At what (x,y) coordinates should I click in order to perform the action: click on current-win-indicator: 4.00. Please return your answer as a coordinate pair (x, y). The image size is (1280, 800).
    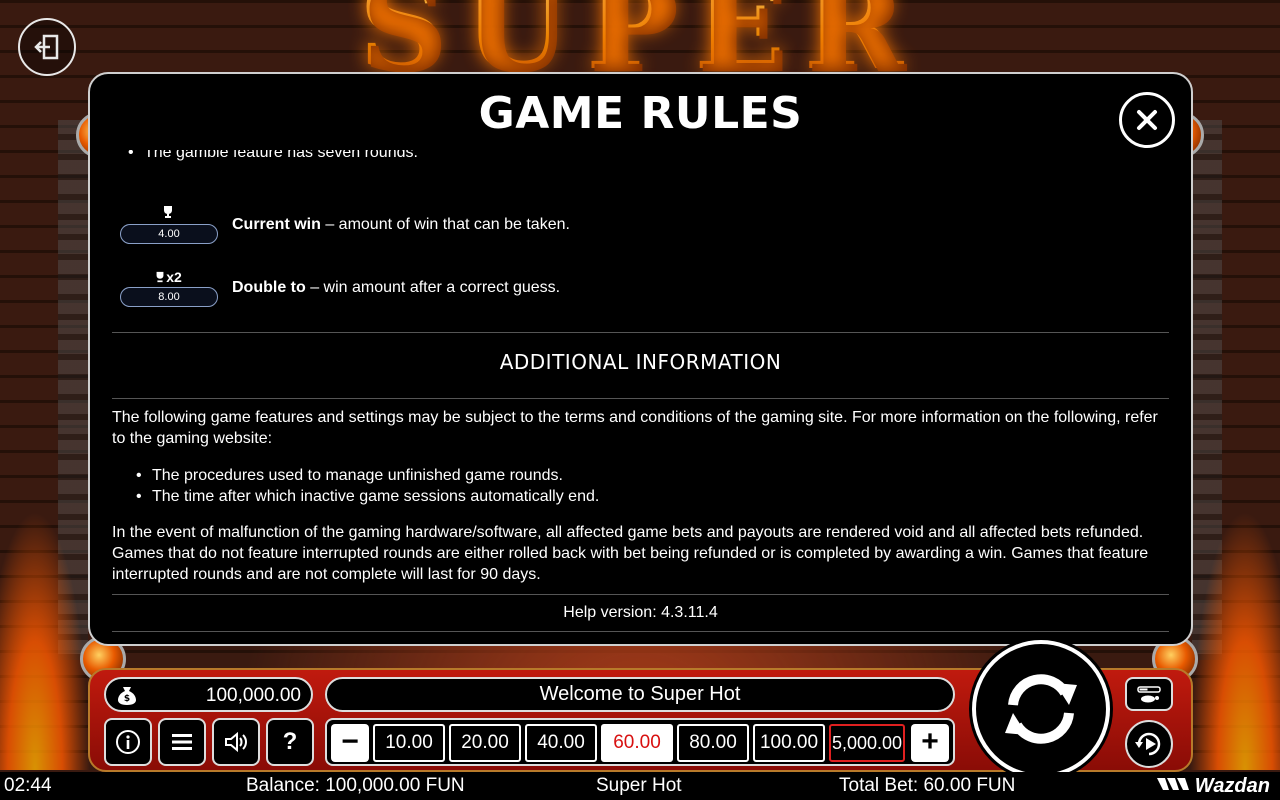
    Looking at the image, I should click on (168, 226).